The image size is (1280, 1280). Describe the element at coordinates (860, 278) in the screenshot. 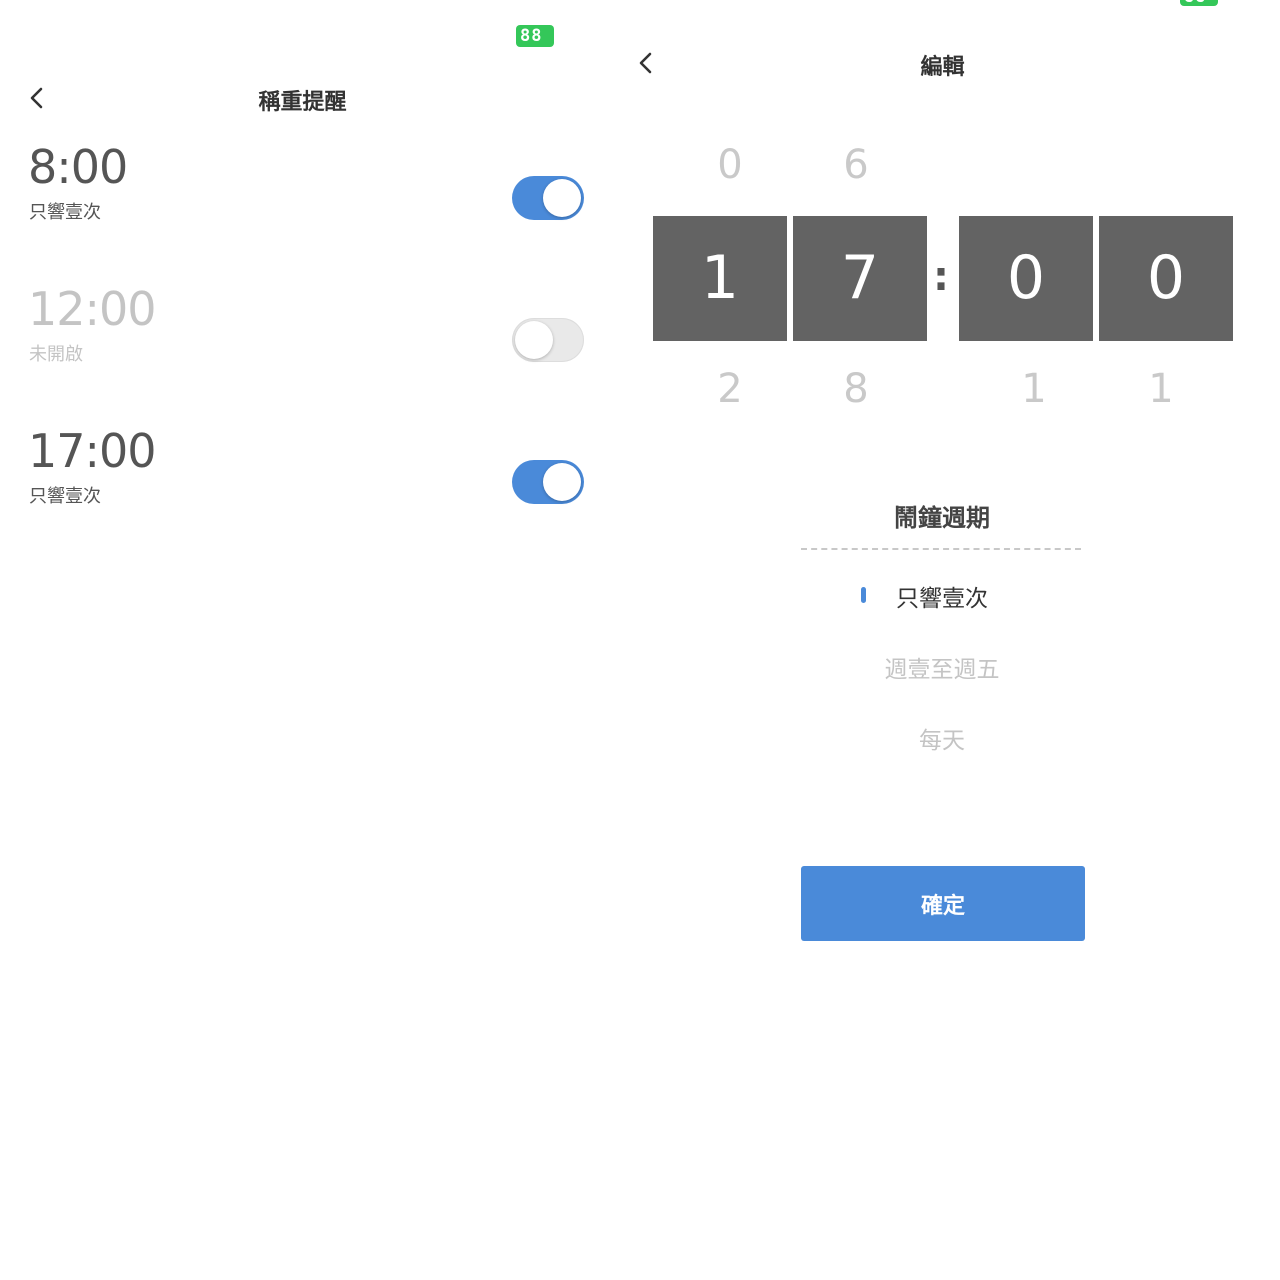

I see `hour-ones-digit: 7` at that location.